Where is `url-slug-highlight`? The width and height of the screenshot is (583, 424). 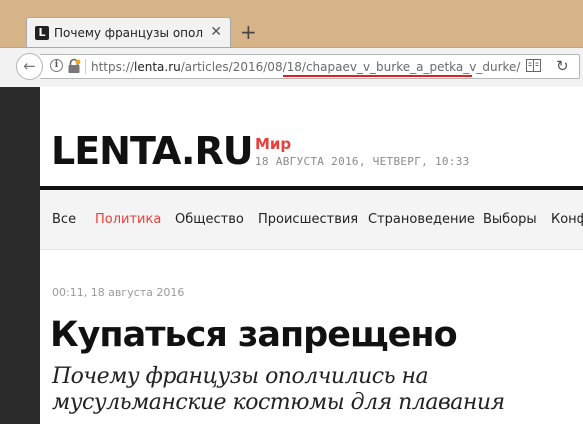
url-slug-highlight is located at coordinates (377, 76).